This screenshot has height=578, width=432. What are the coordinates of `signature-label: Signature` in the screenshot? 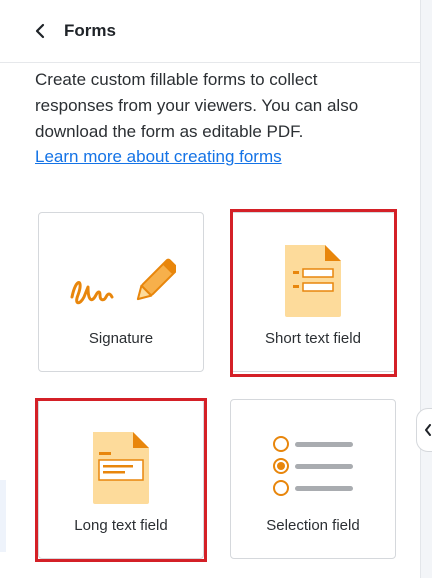 It's located at (121, 338).